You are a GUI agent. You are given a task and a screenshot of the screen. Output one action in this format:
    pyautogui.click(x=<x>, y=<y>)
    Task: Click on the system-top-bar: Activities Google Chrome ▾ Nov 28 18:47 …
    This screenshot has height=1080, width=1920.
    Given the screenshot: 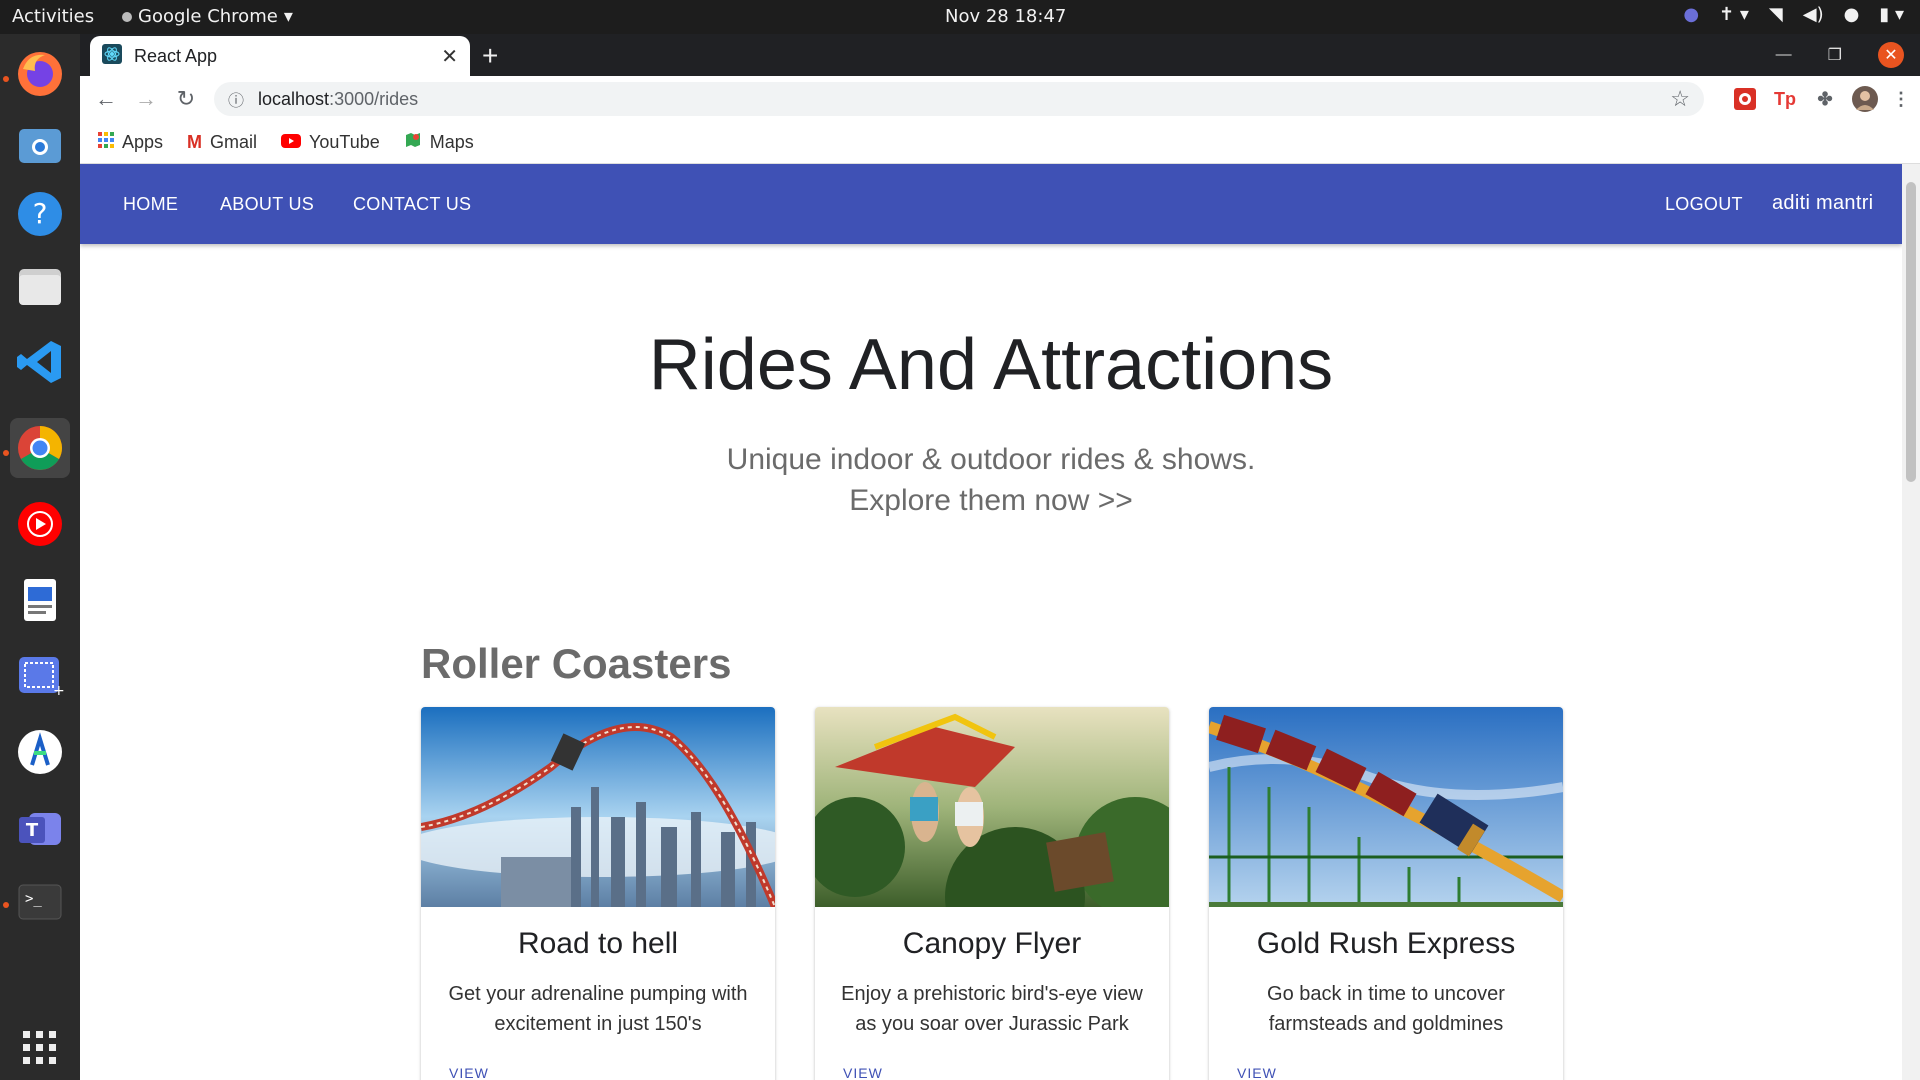 What is the action you would take?
    pyautogui.click(x=960, y=17)
    